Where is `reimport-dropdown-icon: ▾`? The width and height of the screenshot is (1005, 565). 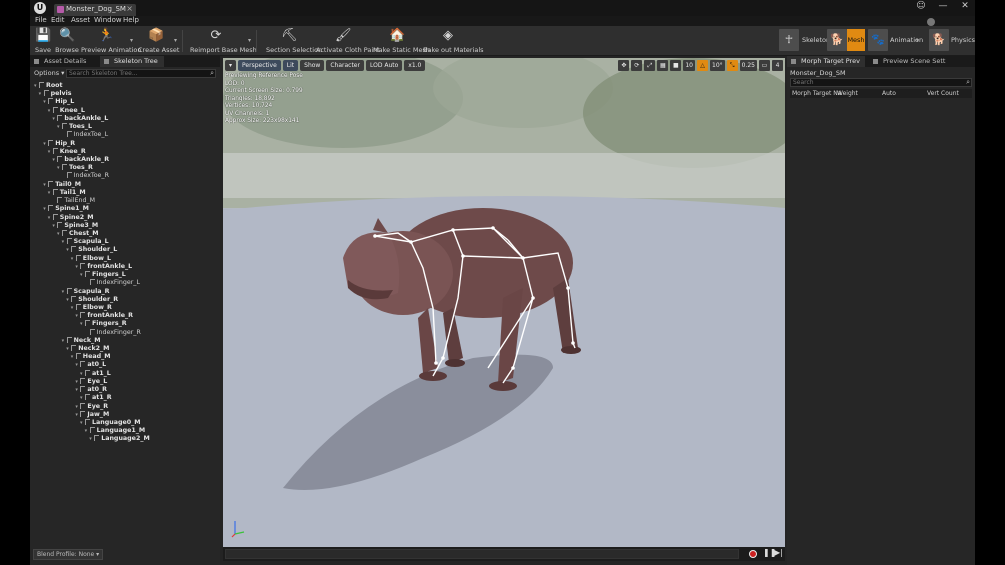
reimport-dropdown-icon: ▾ is located at coordinates (249, 40).